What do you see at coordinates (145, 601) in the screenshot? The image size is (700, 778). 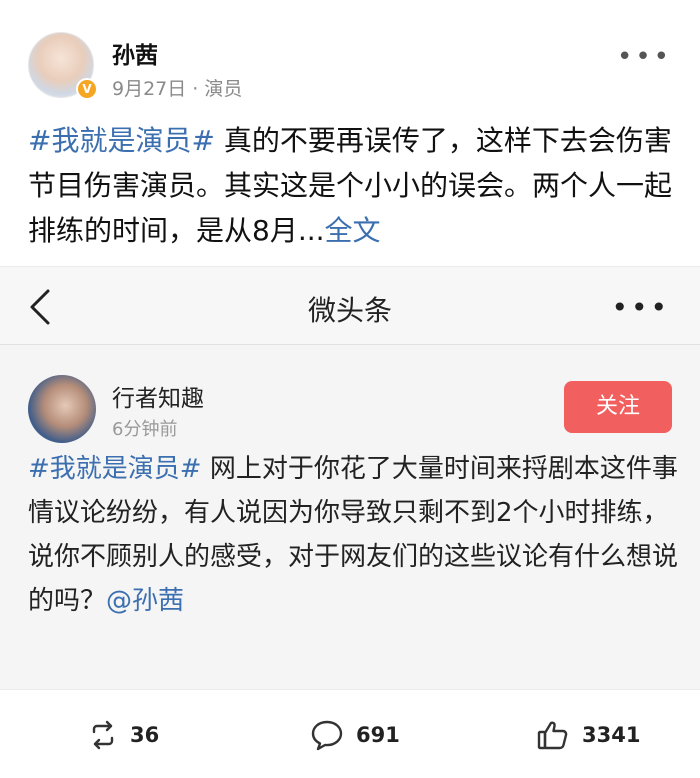 I see `embedded-mention: @孙茜` at bounding box center [145, 601].